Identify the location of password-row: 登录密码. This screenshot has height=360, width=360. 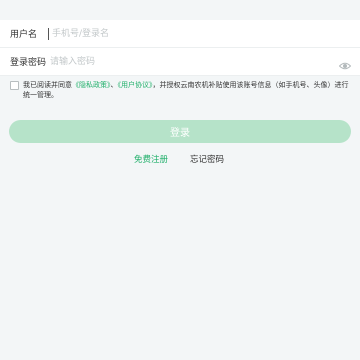
(180, 62).